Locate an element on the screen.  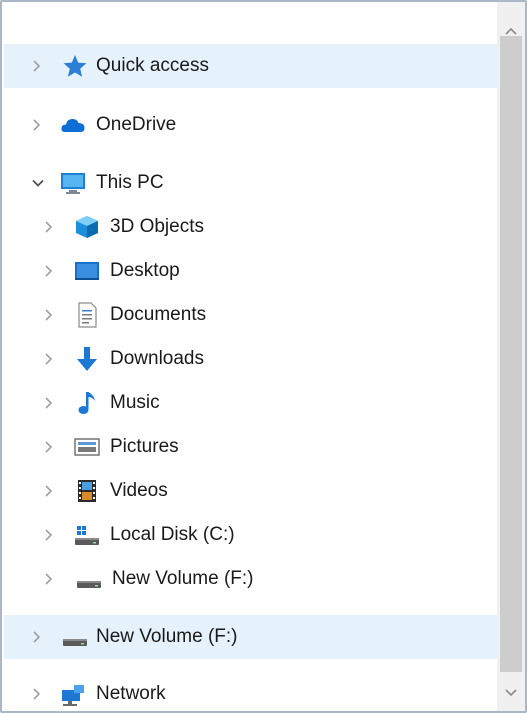
system-drive-icon is located at coordinates (87, 535).